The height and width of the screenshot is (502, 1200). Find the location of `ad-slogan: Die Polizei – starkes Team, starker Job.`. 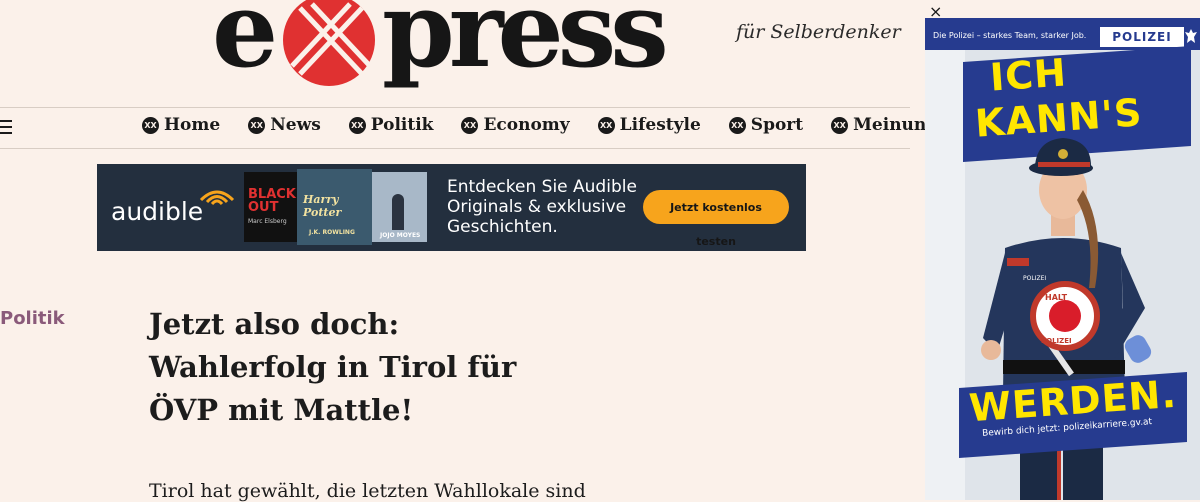

ad-slogan: Die Polizei – starkes Team, starker Job. is located at coordinates (1010, 35).